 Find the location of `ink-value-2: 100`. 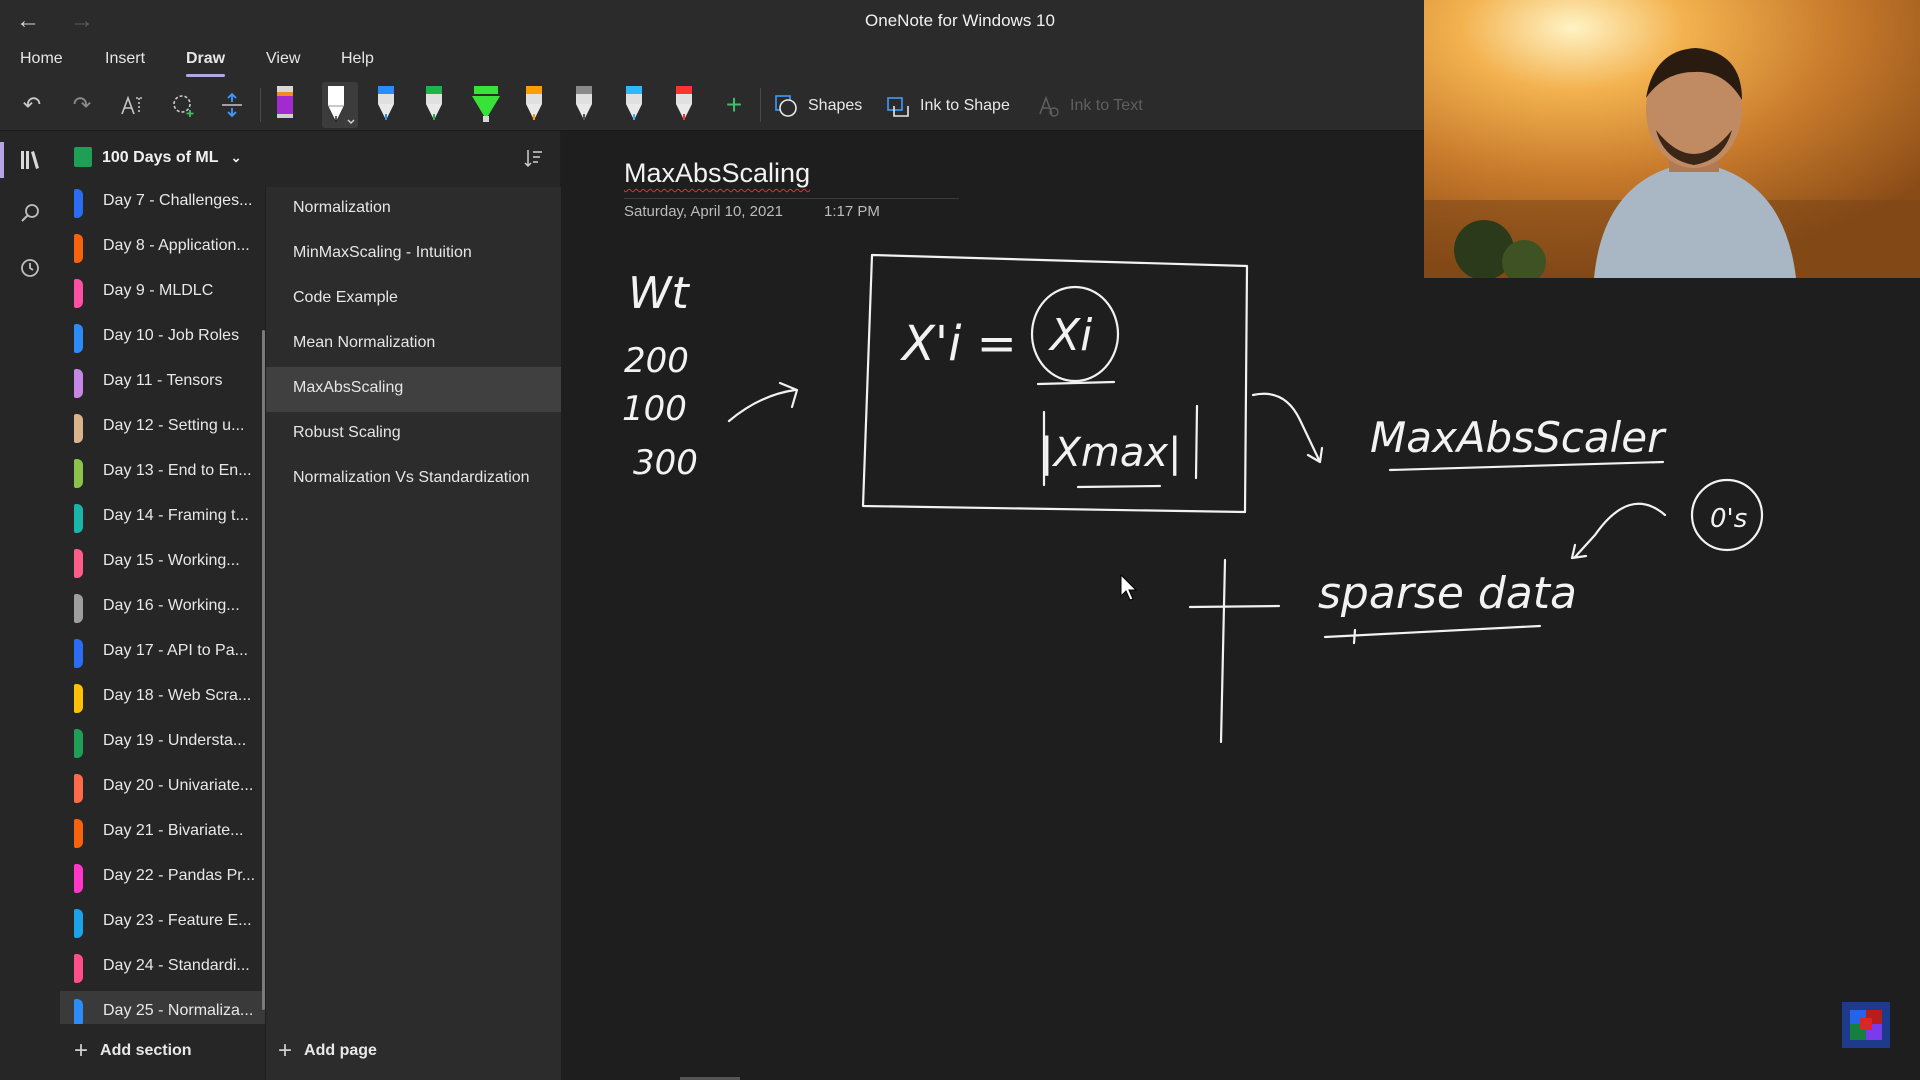

ink-value-2: 100 is located at coordinates (654, 409).